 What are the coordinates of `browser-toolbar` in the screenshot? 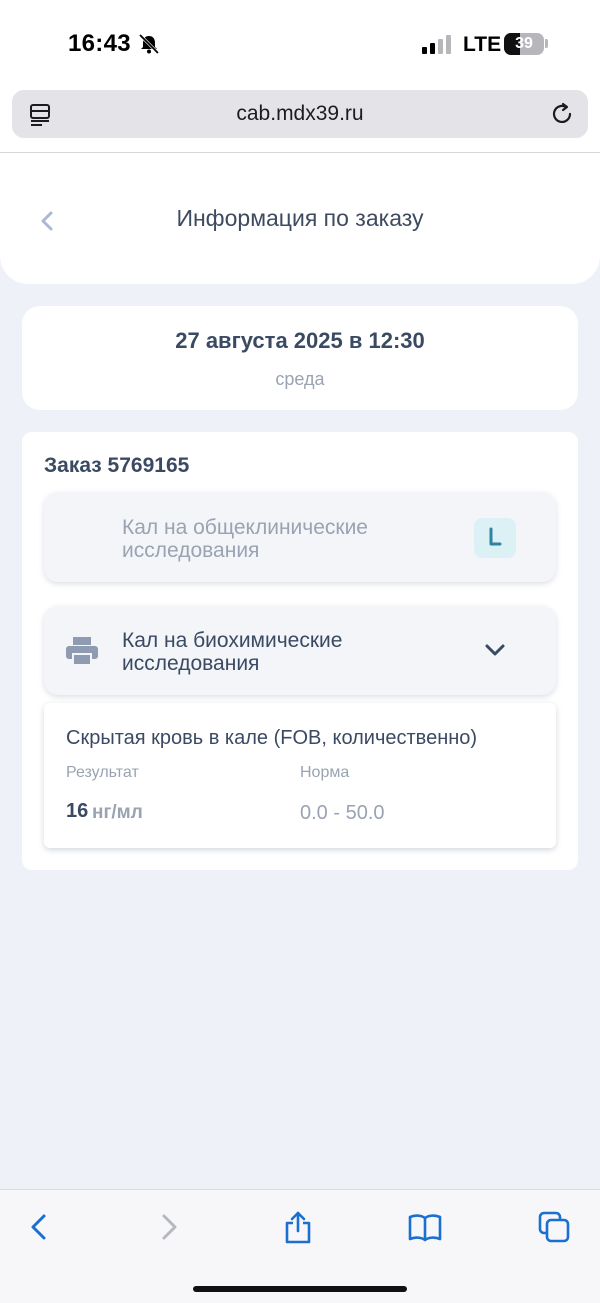 It's located at (300, 1246).